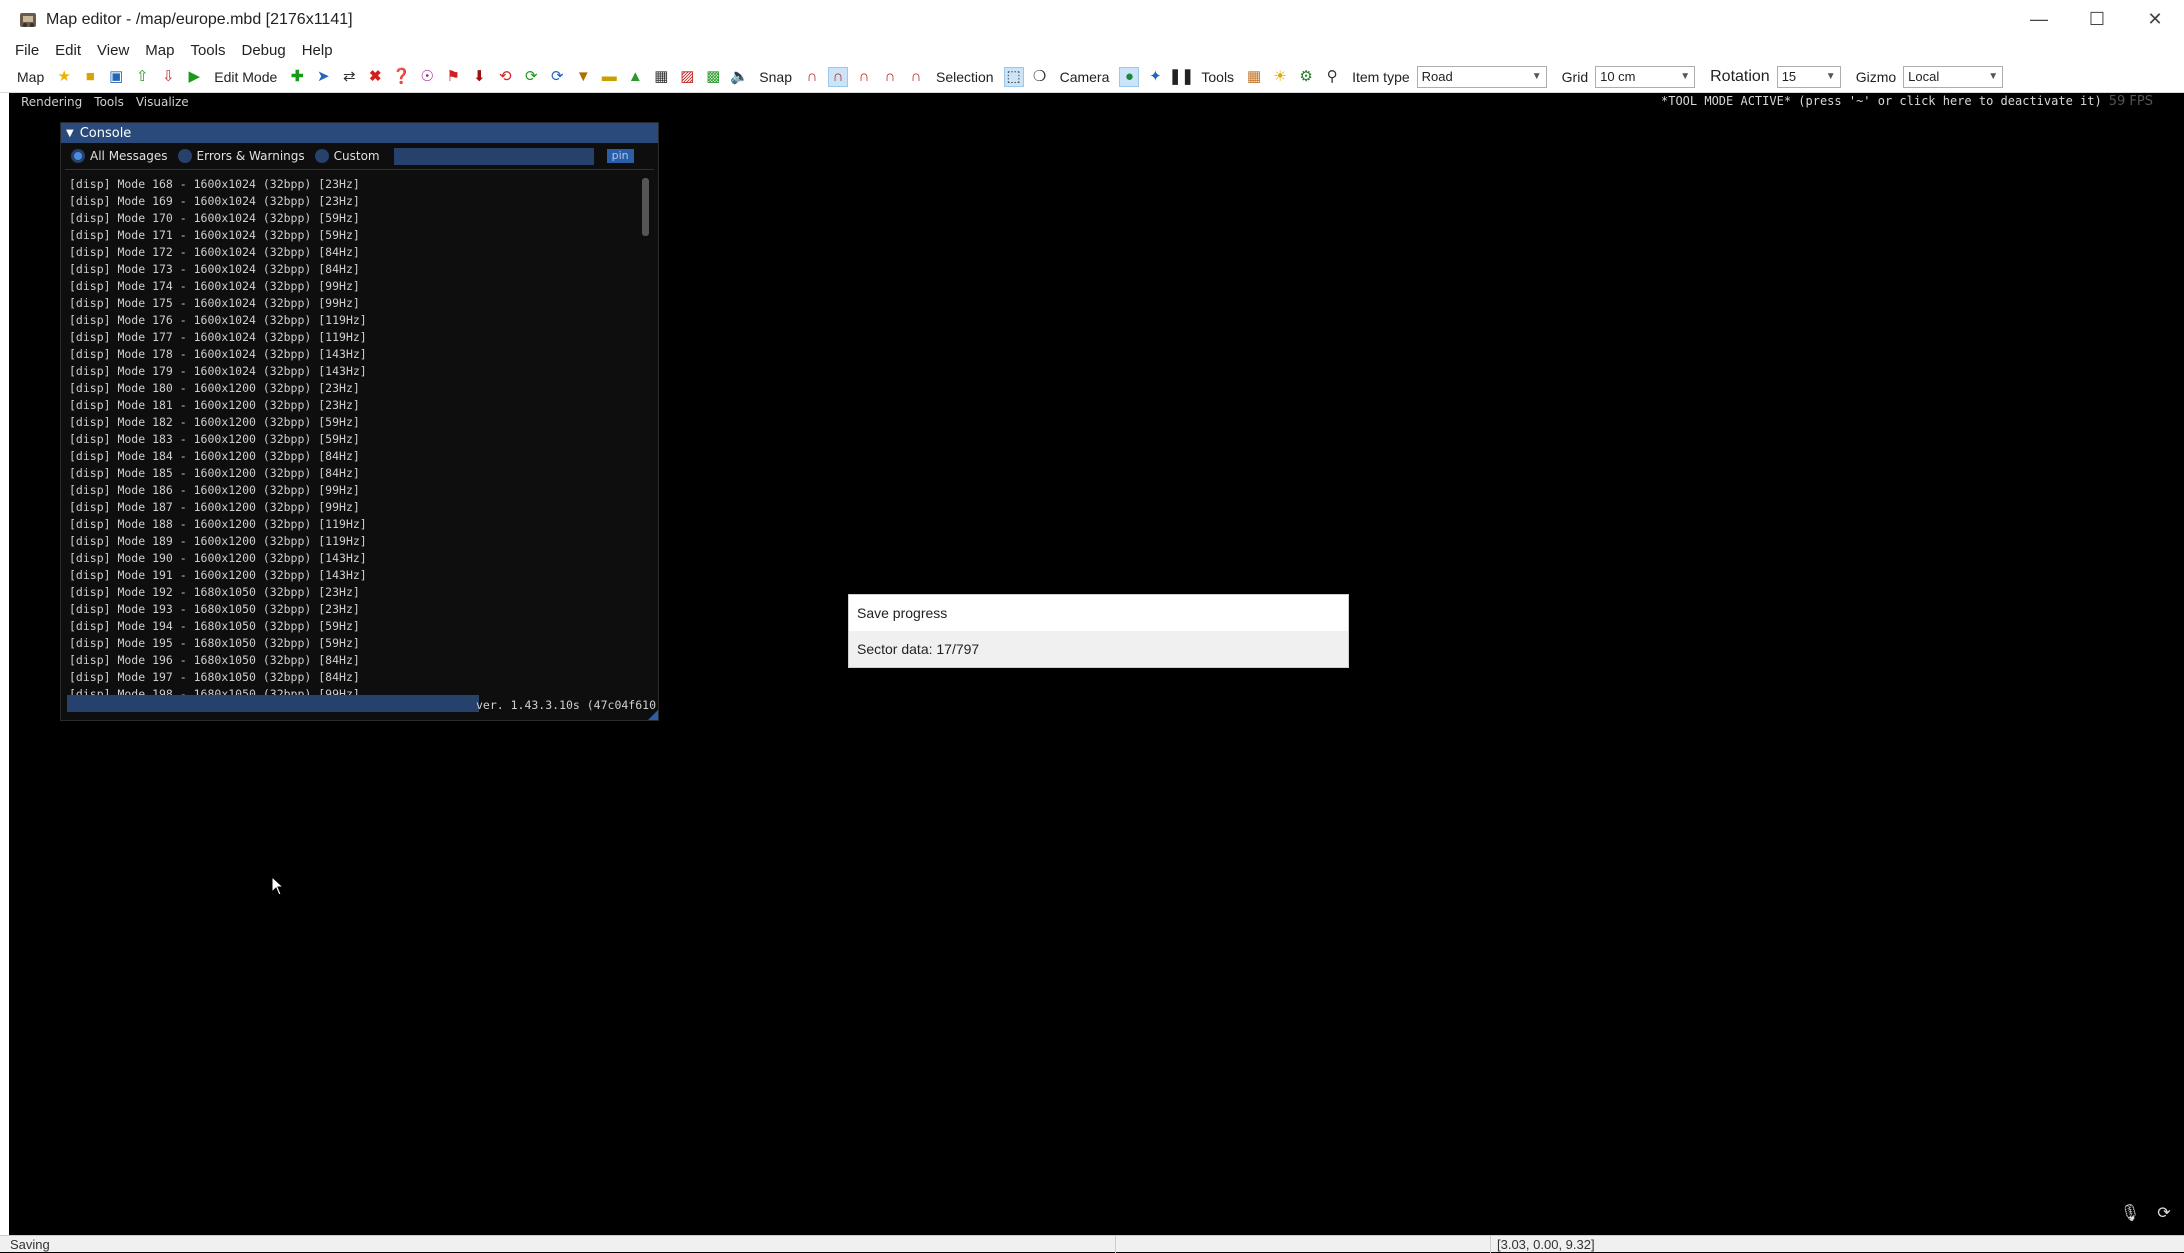 This screenshot has height=1253, width=2184. Describe the element at coordinates (90, 77) in the screenshot. I see `open-folder-icon: ■` at that location.